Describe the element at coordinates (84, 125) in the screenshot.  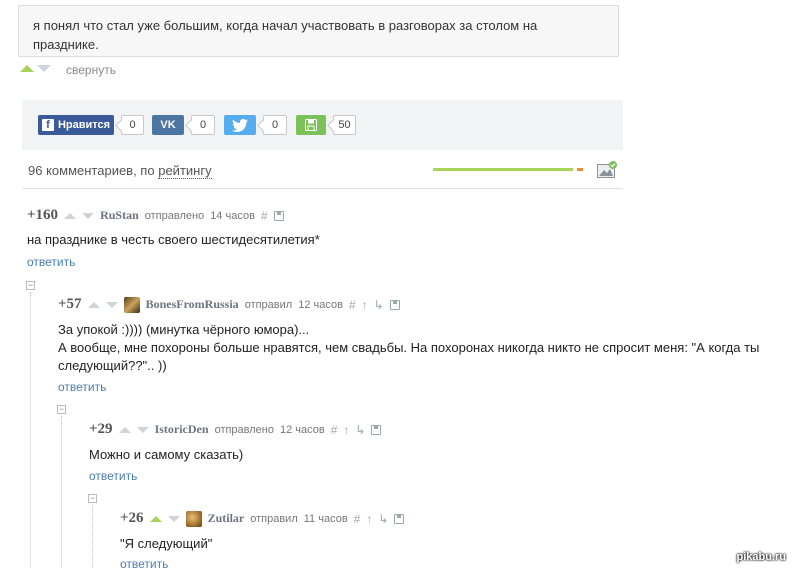
I see `facebook-like-label: Нравится` at that location.